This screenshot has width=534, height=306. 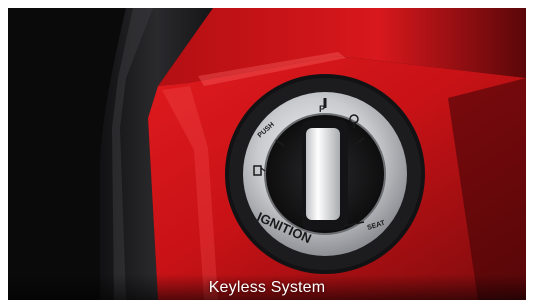 I want to click on caption-text: Keyless System, so click(x=267, y=287).